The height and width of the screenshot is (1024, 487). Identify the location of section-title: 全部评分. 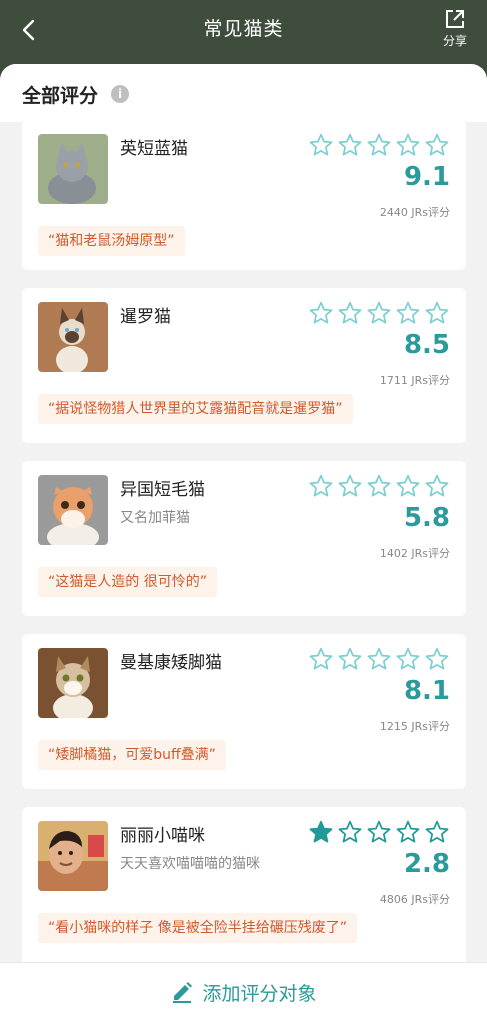
(60, 96).